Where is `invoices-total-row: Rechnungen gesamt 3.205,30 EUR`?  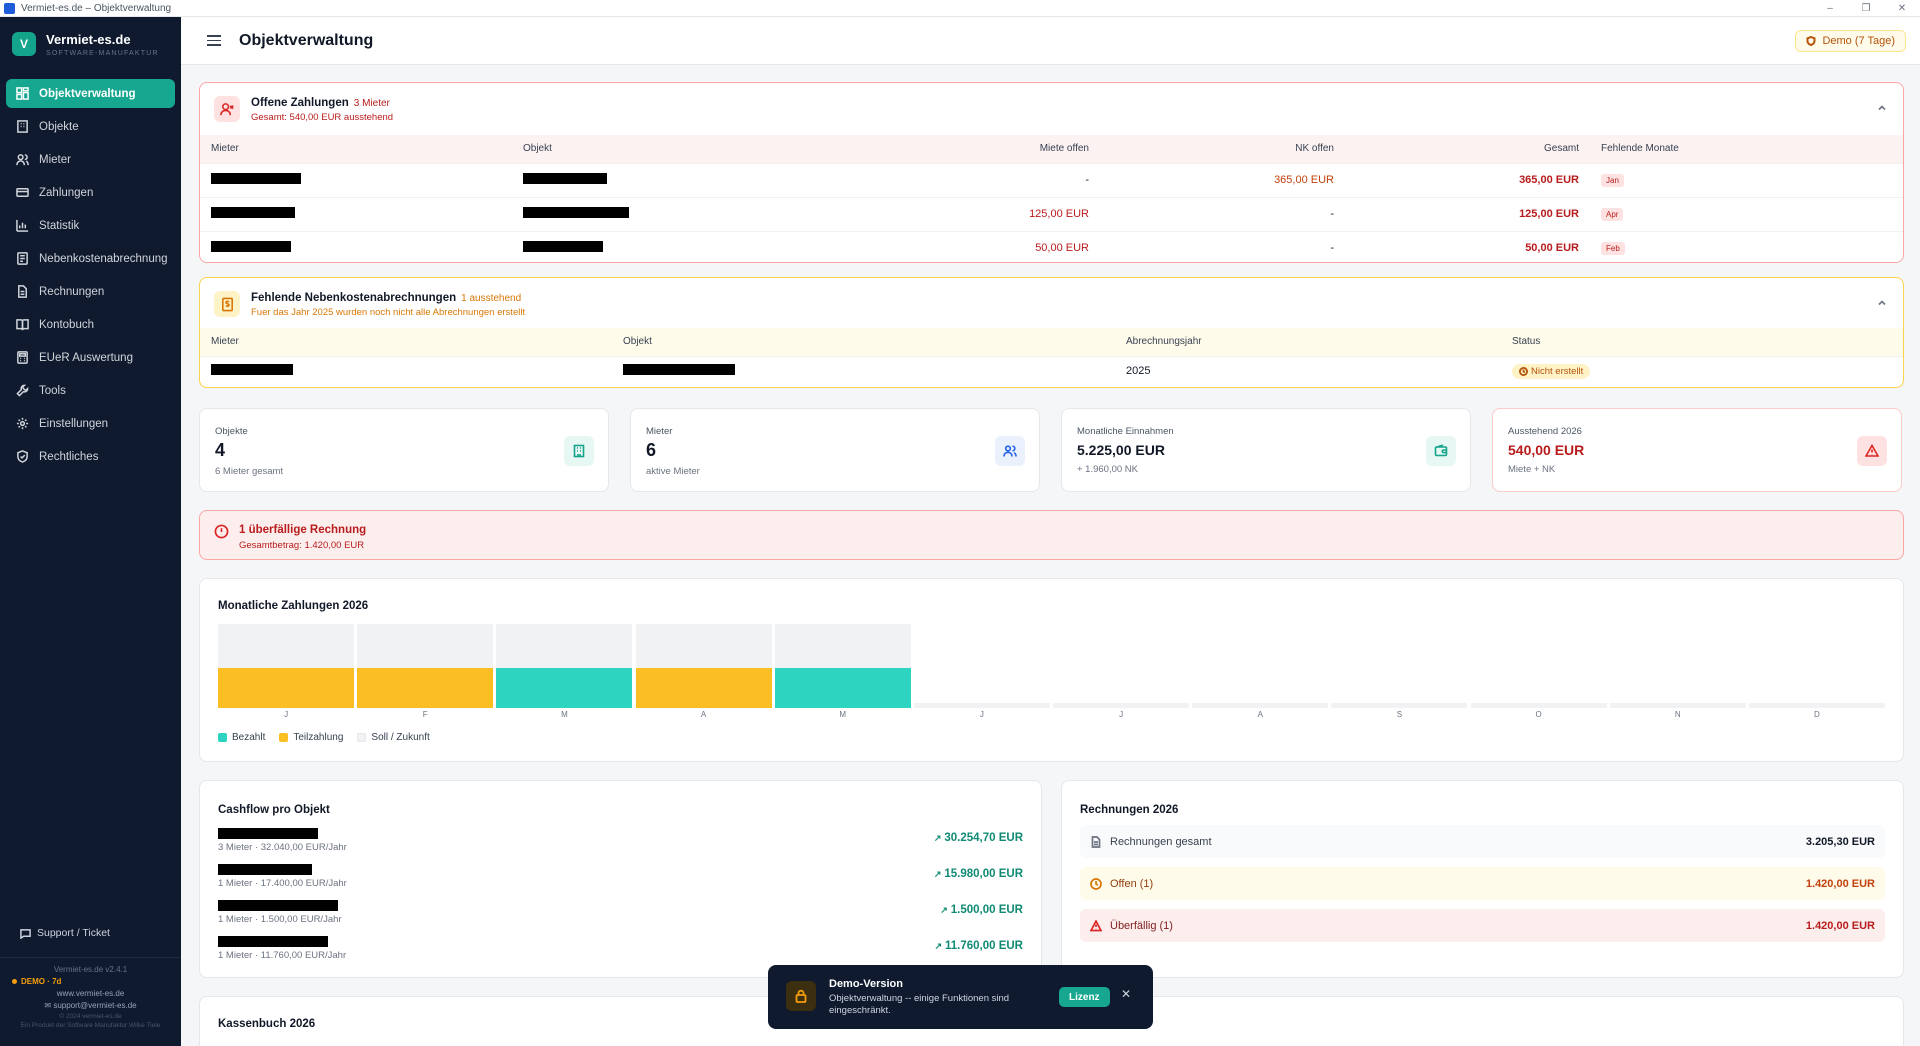 invoices-total-row: Rechnungen gesamt 3.205,30 EUR is located at coordinates (1482, 841).